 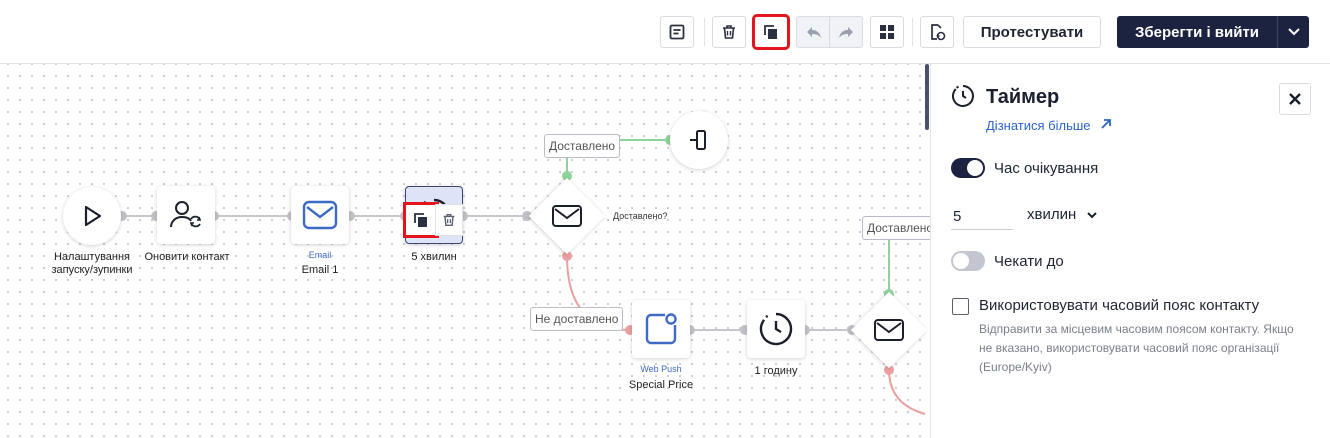 I want to click on wait-time-label: Час очікування, so click(x=1046, y=168).